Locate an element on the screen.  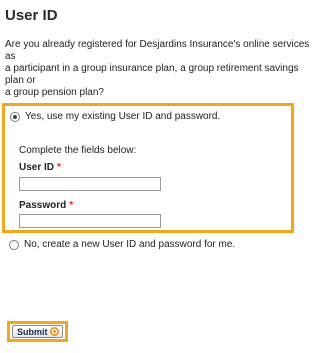
submit-focus-frame: Submit is located at coordinates (37, 331).